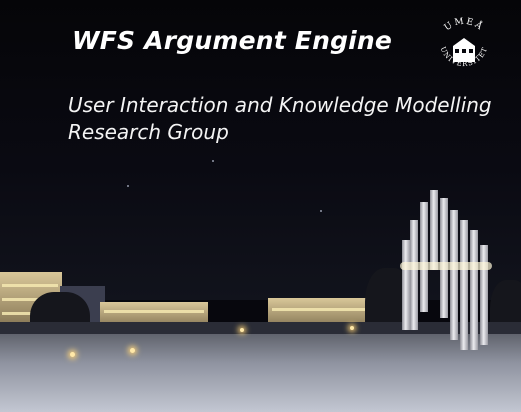  Describe the element at coordinates (464, 48) in the screenshot. I see `university-seal-icon: UMEÅ UNIVERSITET` at that location.